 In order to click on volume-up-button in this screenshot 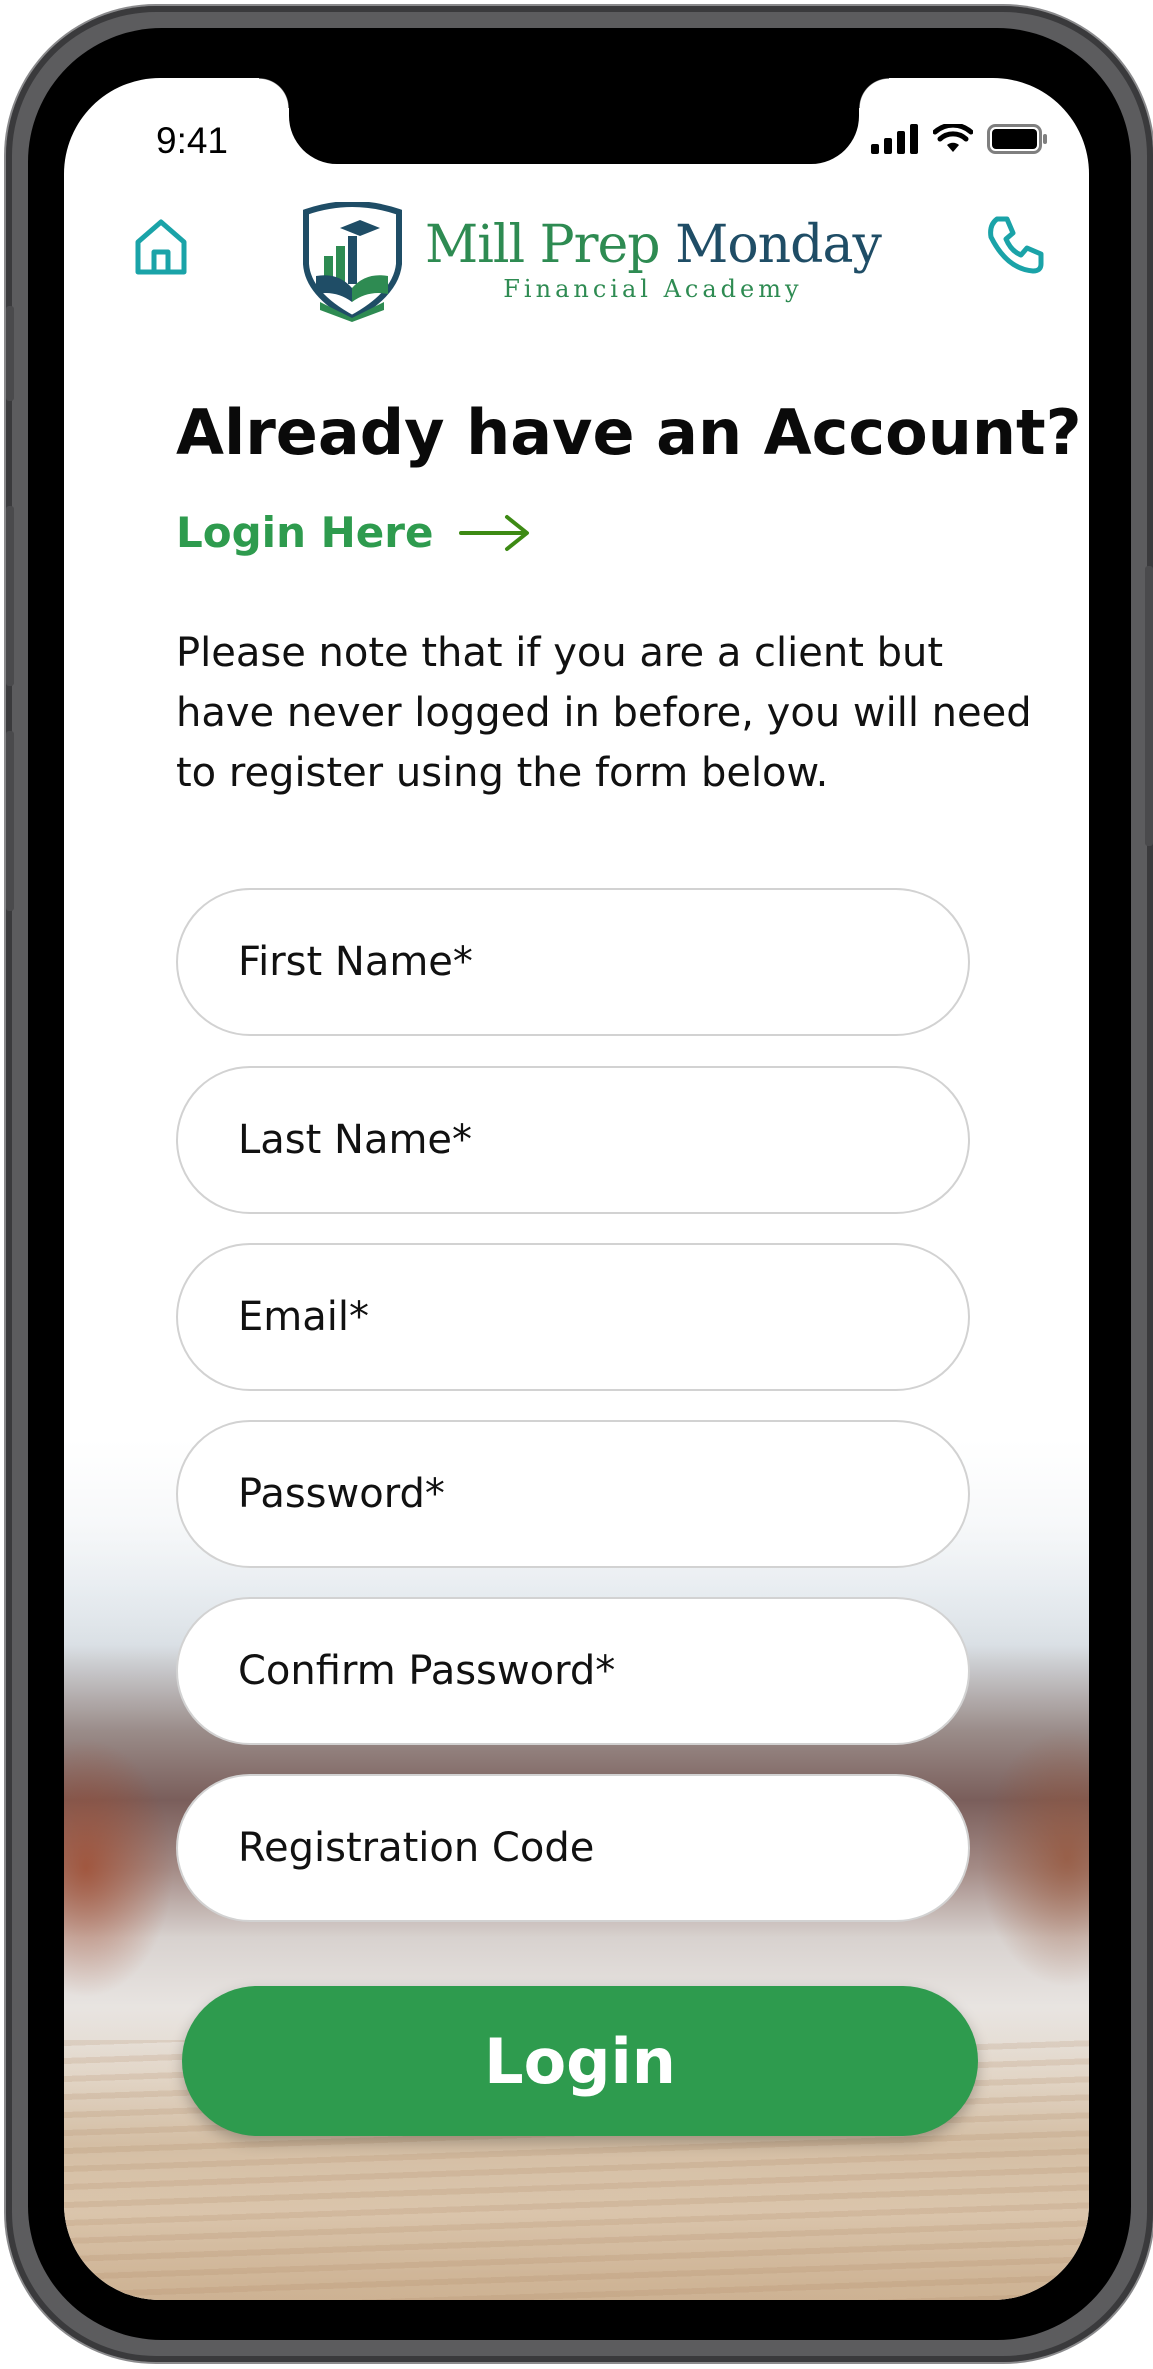, I will do `click(10, 596)`.